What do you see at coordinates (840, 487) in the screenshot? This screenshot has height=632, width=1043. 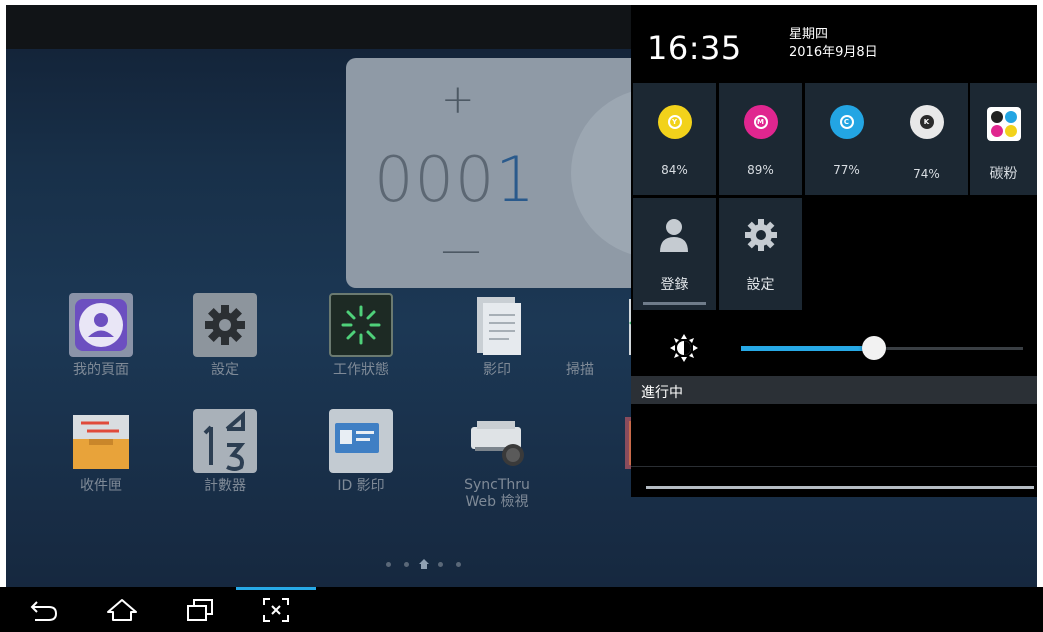 I see `panel-drag-handle` at bounding box center [840, 487].